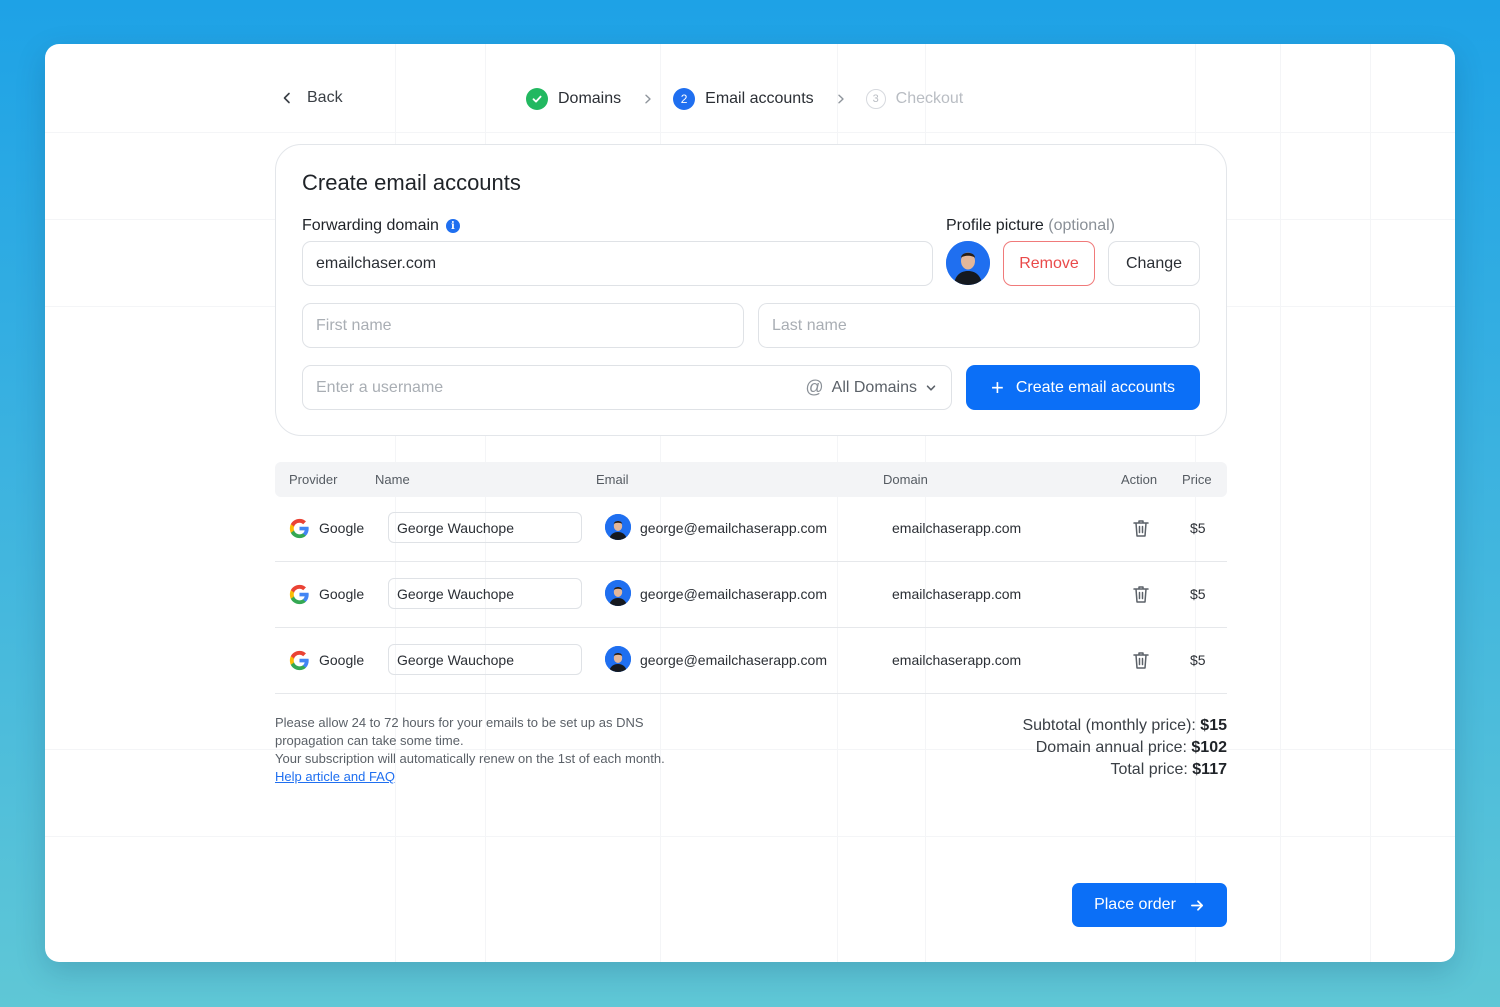 The image size is (1500, 1007). I want to click on subtotal-label: Subtotal (monthly price):, so click(1109, 725).